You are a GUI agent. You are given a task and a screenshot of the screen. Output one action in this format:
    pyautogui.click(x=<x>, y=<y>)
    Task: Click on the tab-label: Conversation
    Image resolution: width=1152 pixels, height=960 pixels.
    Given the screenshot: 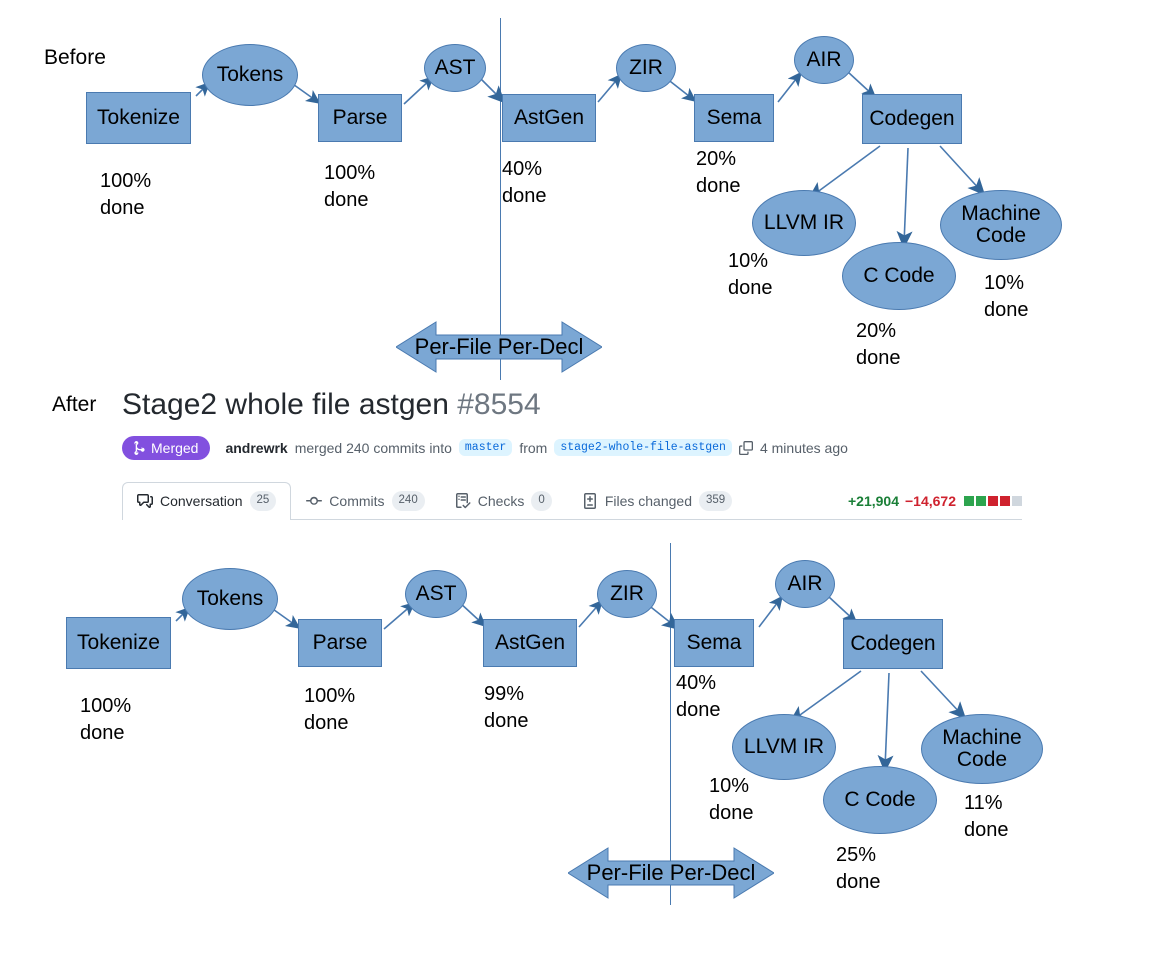 What is the action you would take?
    pyautogui.click(x=201, y=501)
    